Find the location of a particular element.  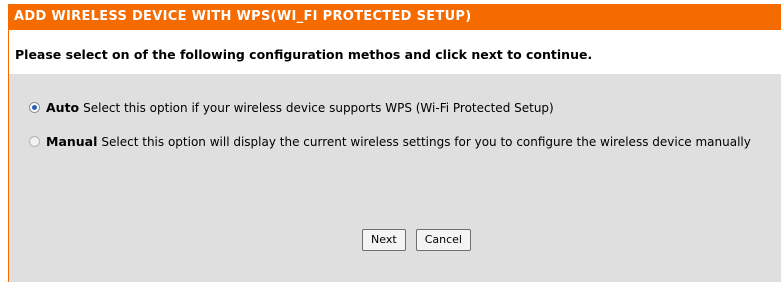

auto-title: Auto is located at coordinates (63, 107).